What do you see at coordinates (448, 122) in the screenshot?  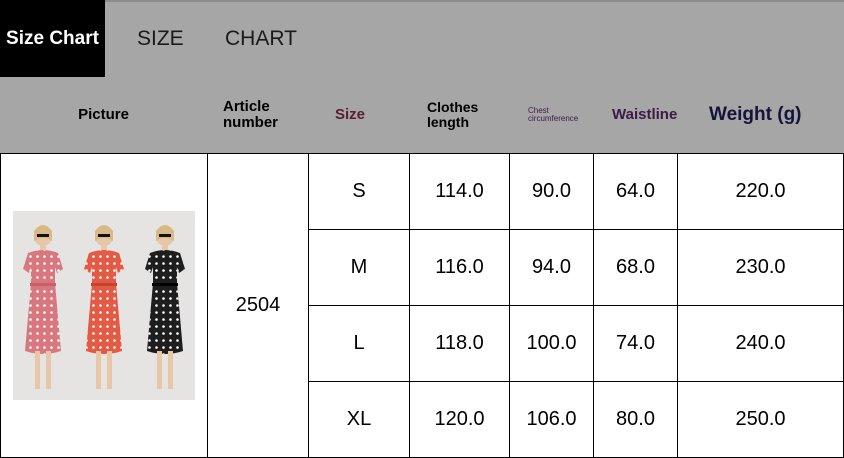 I see `header-clothes-line2: length` at bounding box center [448, 122].